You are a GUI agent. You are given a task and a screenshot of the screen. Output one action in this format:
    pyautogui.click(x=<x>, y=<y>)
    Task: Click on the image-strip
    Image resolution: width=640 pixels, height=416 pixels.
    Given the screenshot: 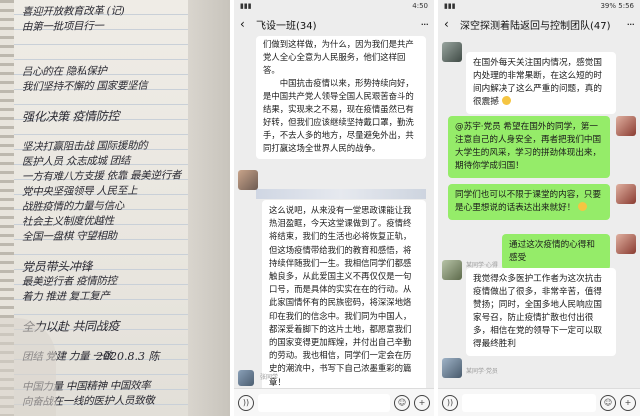 What is the action you would take?
    pyautogui.click(x=341, y=194)
    